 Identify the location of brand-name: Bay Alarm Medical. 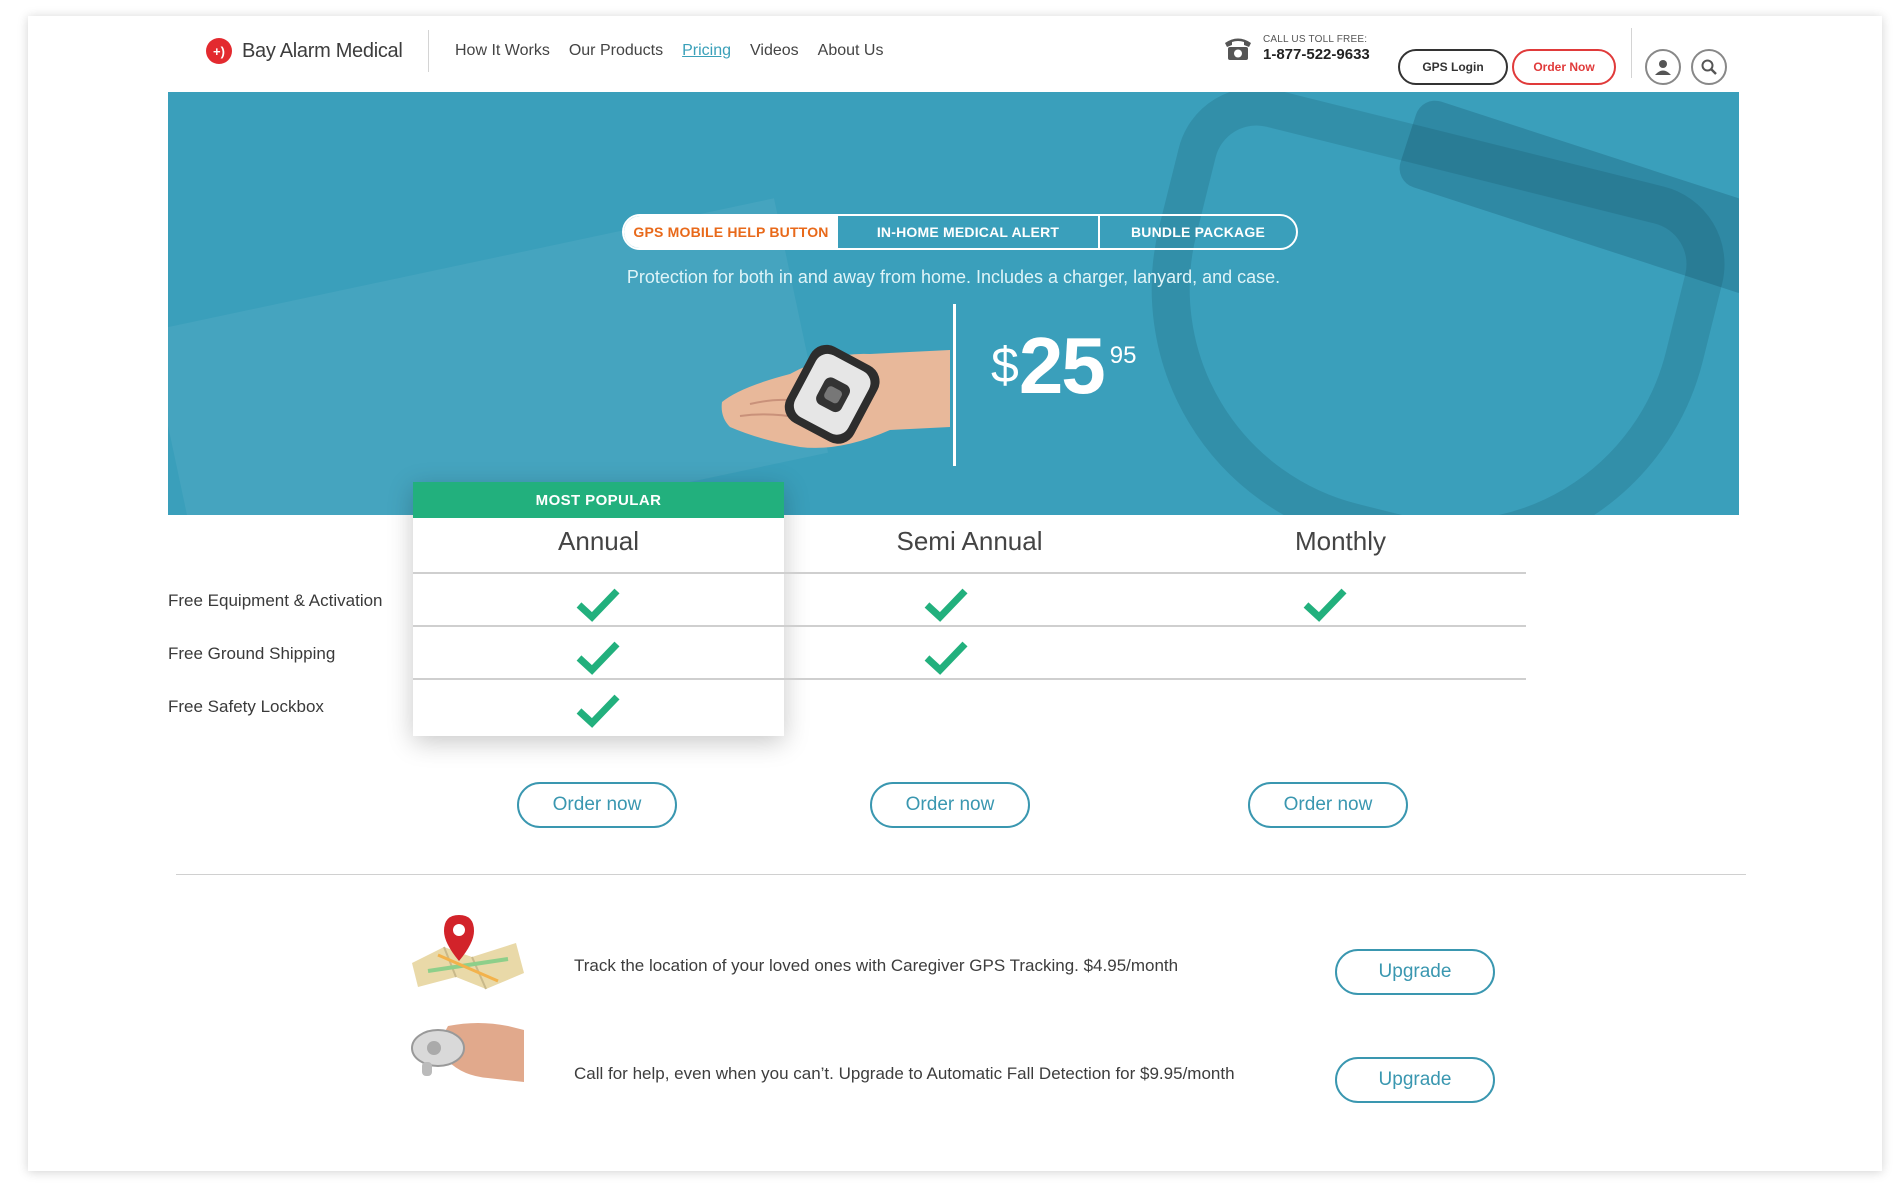
(322, 50).